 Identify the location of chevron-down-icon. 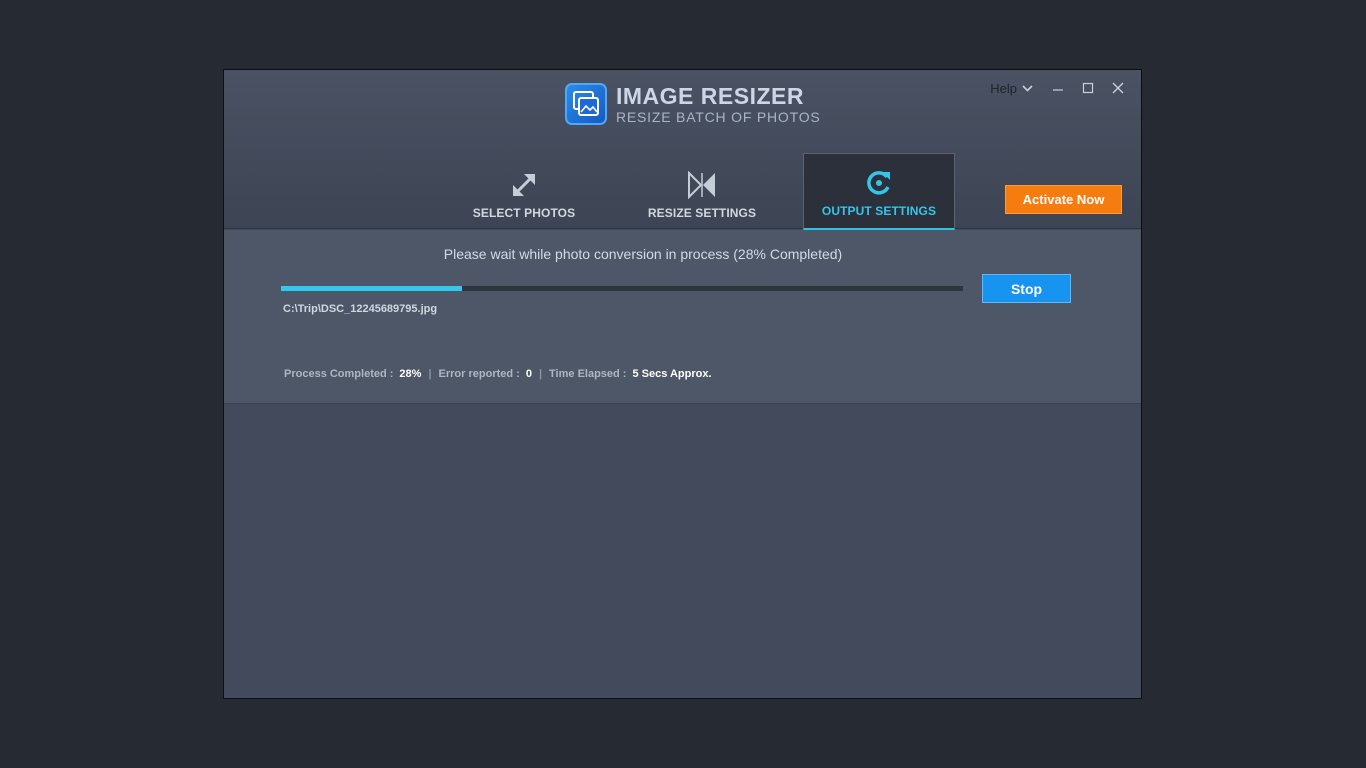
(1027, 88).